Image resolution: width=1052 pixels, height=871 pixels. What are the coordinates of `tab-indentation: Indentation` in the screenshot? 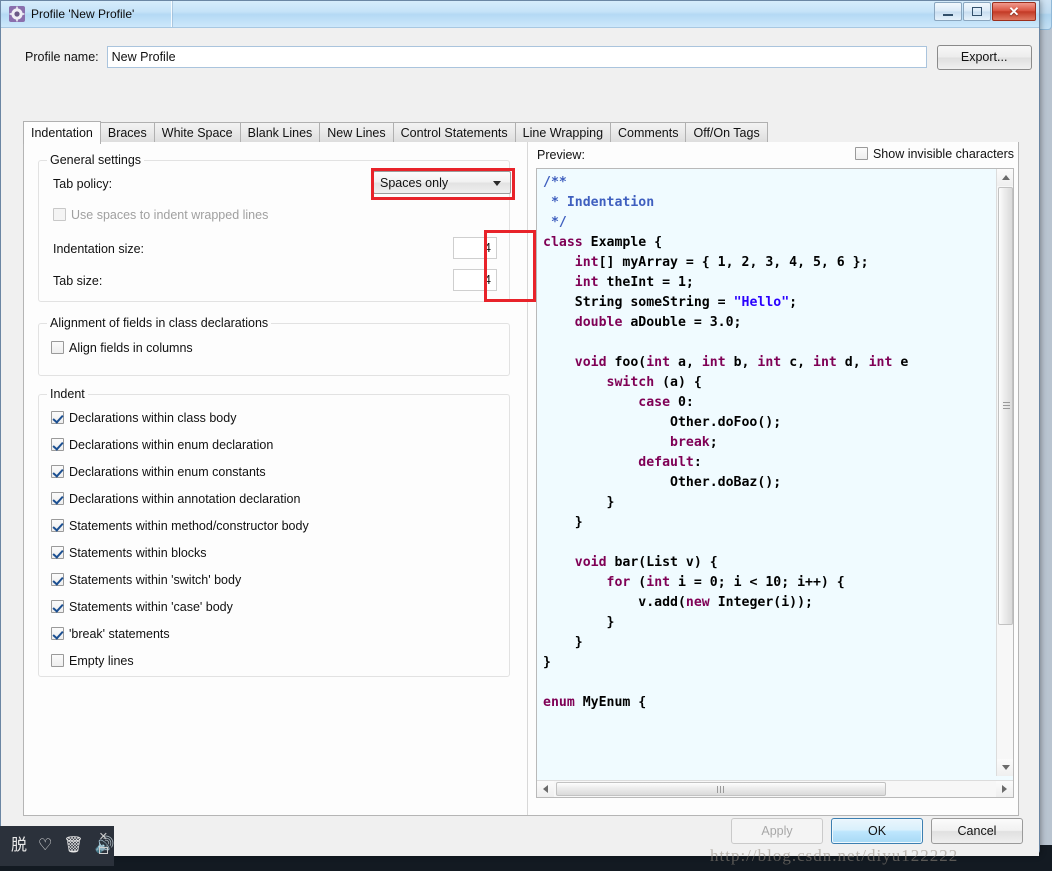 It's located at (62, 132).